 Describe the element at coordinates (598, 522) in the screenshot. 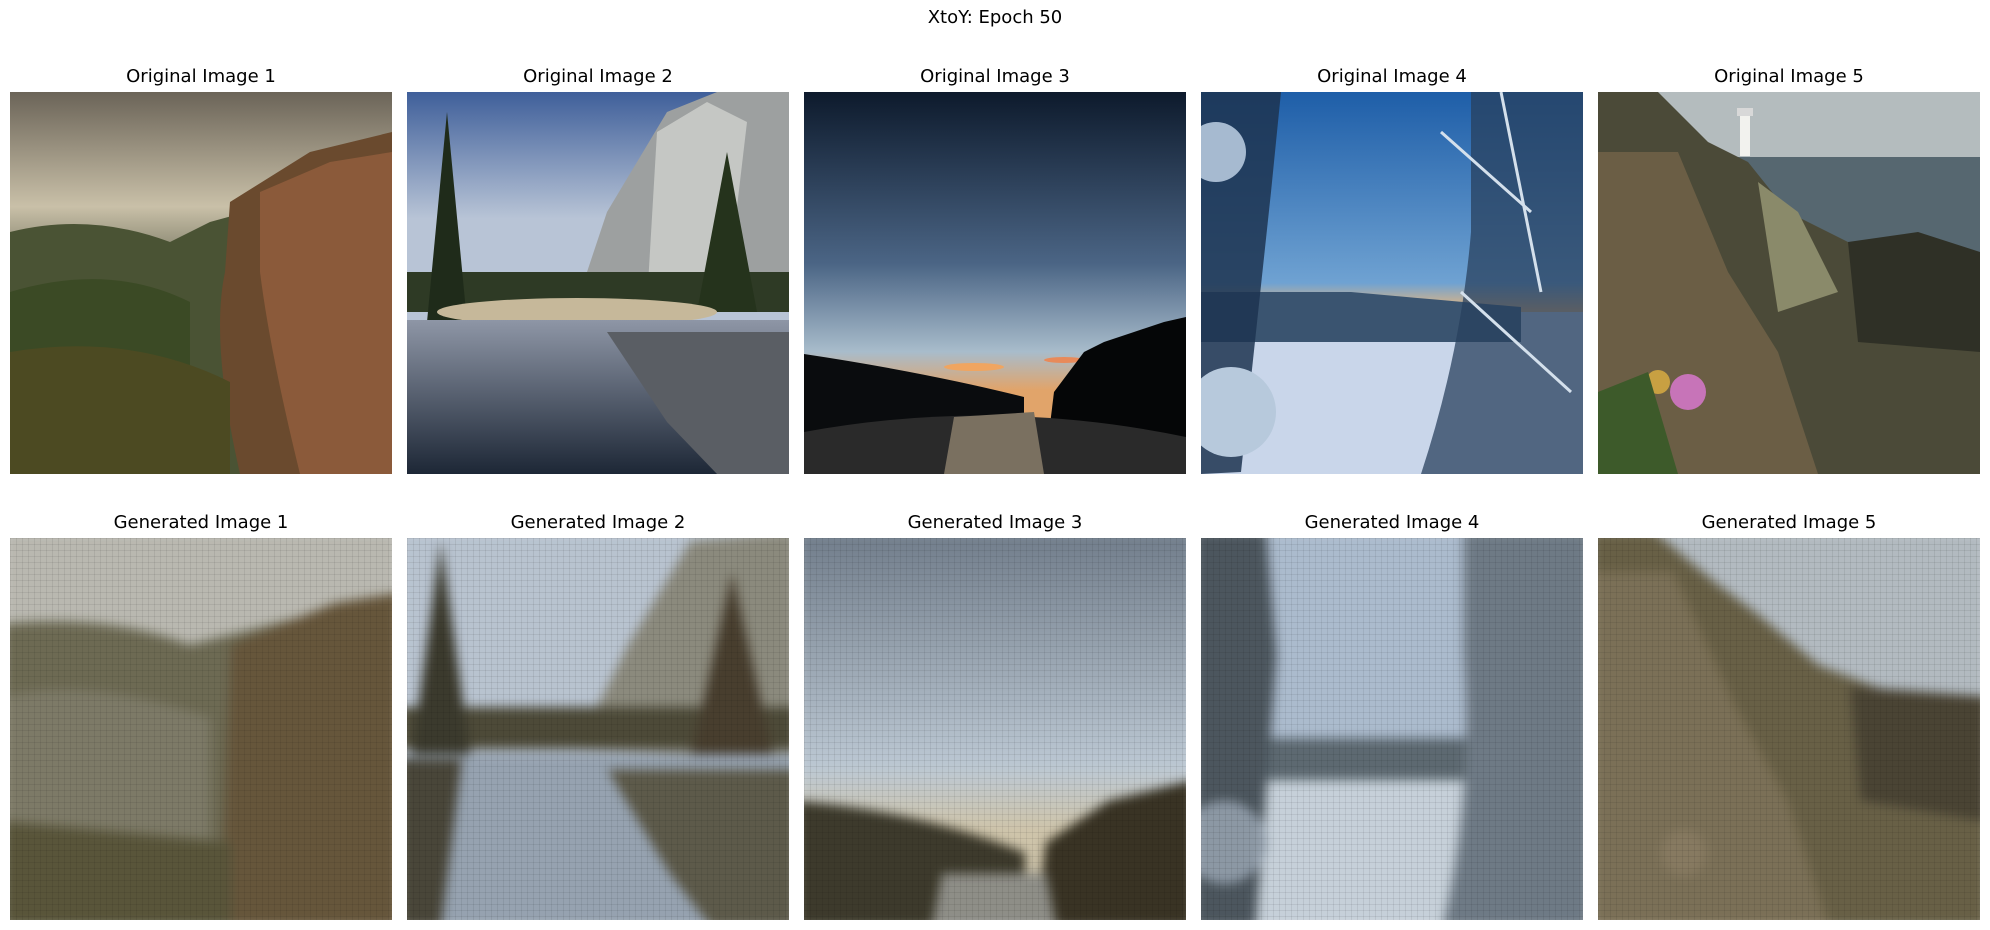

I see `generated-image-2-title: Generated Image 2` at that location.